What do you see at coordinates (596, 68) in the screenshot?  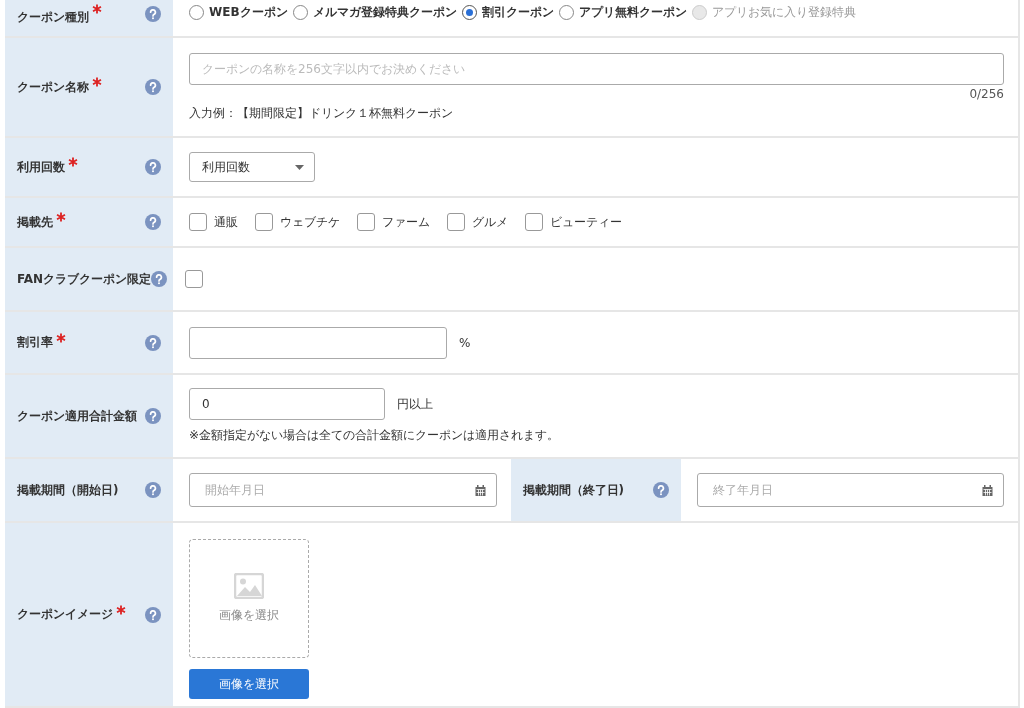 I see `name-input-field: クーポンの名称を256文字以内でお決めください` at bounding box center [596, 68].